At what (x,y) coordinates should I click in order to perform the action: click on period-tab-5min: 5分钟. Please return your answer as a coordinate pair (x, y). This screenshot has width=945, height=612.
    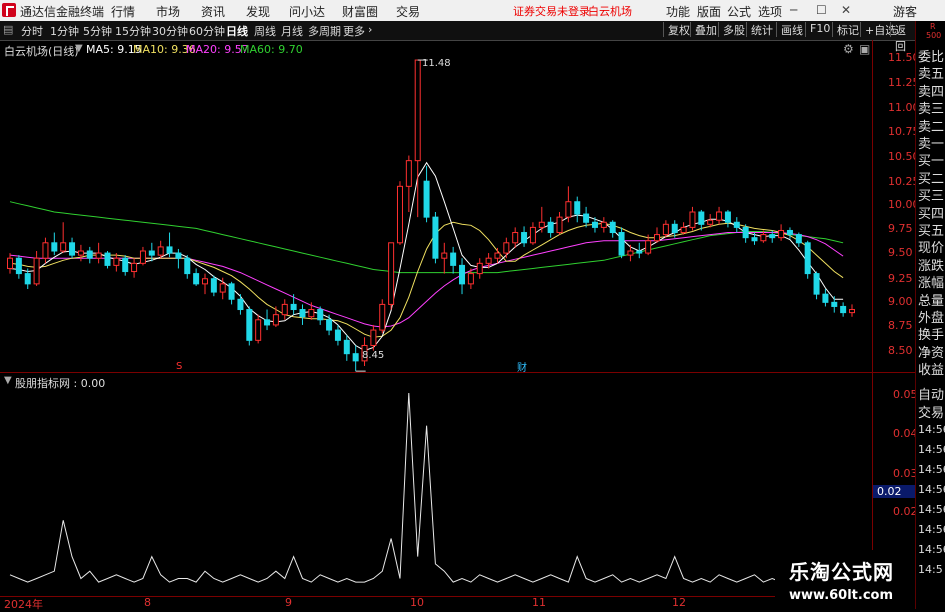
    Looking at the image, I should click on (97, 31).